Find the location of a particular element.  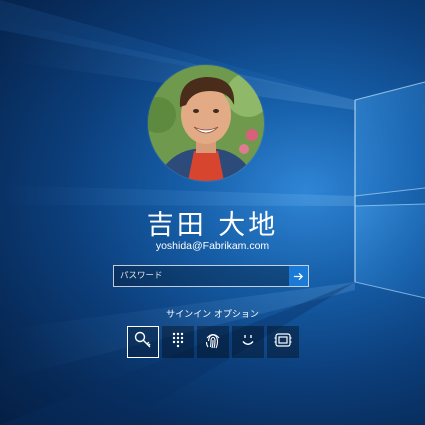

signin-option-security-key is located at coordinates (283, 342).